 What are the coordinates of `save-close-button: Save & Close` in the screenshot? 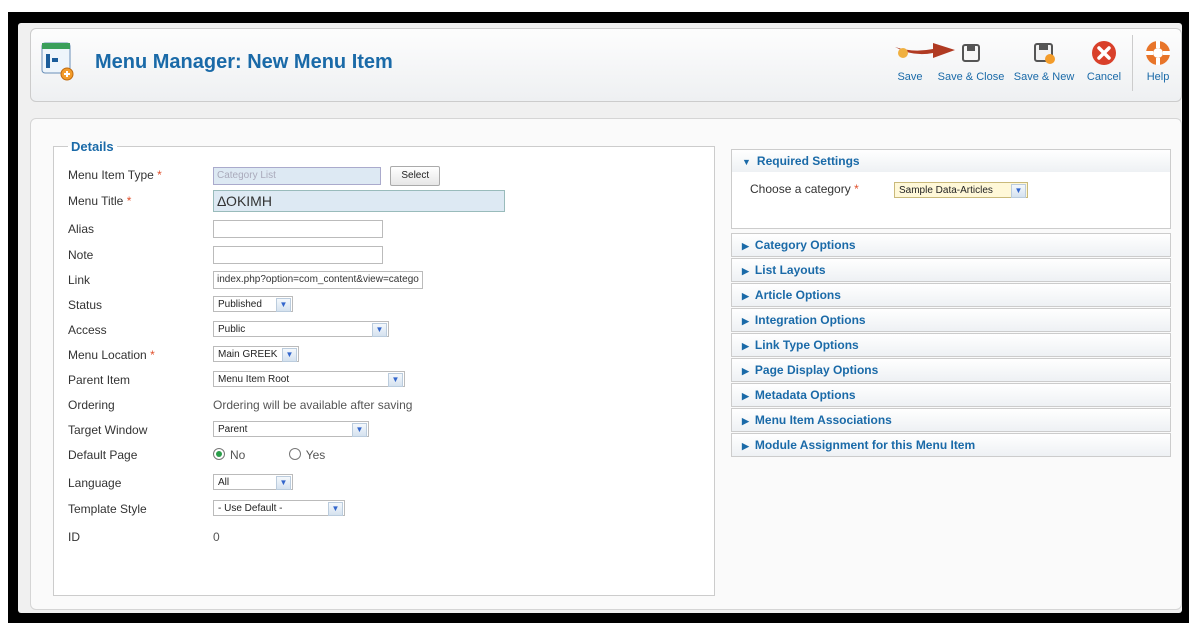 It's located at (971, 61).